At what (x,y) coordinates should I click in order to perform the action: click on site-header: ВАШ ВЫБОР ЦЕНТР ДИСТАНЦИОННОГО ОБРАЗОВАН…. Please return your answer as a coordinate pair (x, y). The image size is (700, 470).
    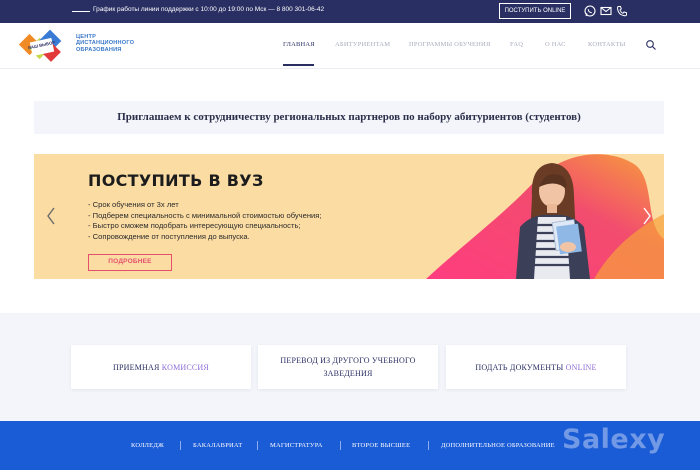
    Looking at the image, I should click on (350, 46).